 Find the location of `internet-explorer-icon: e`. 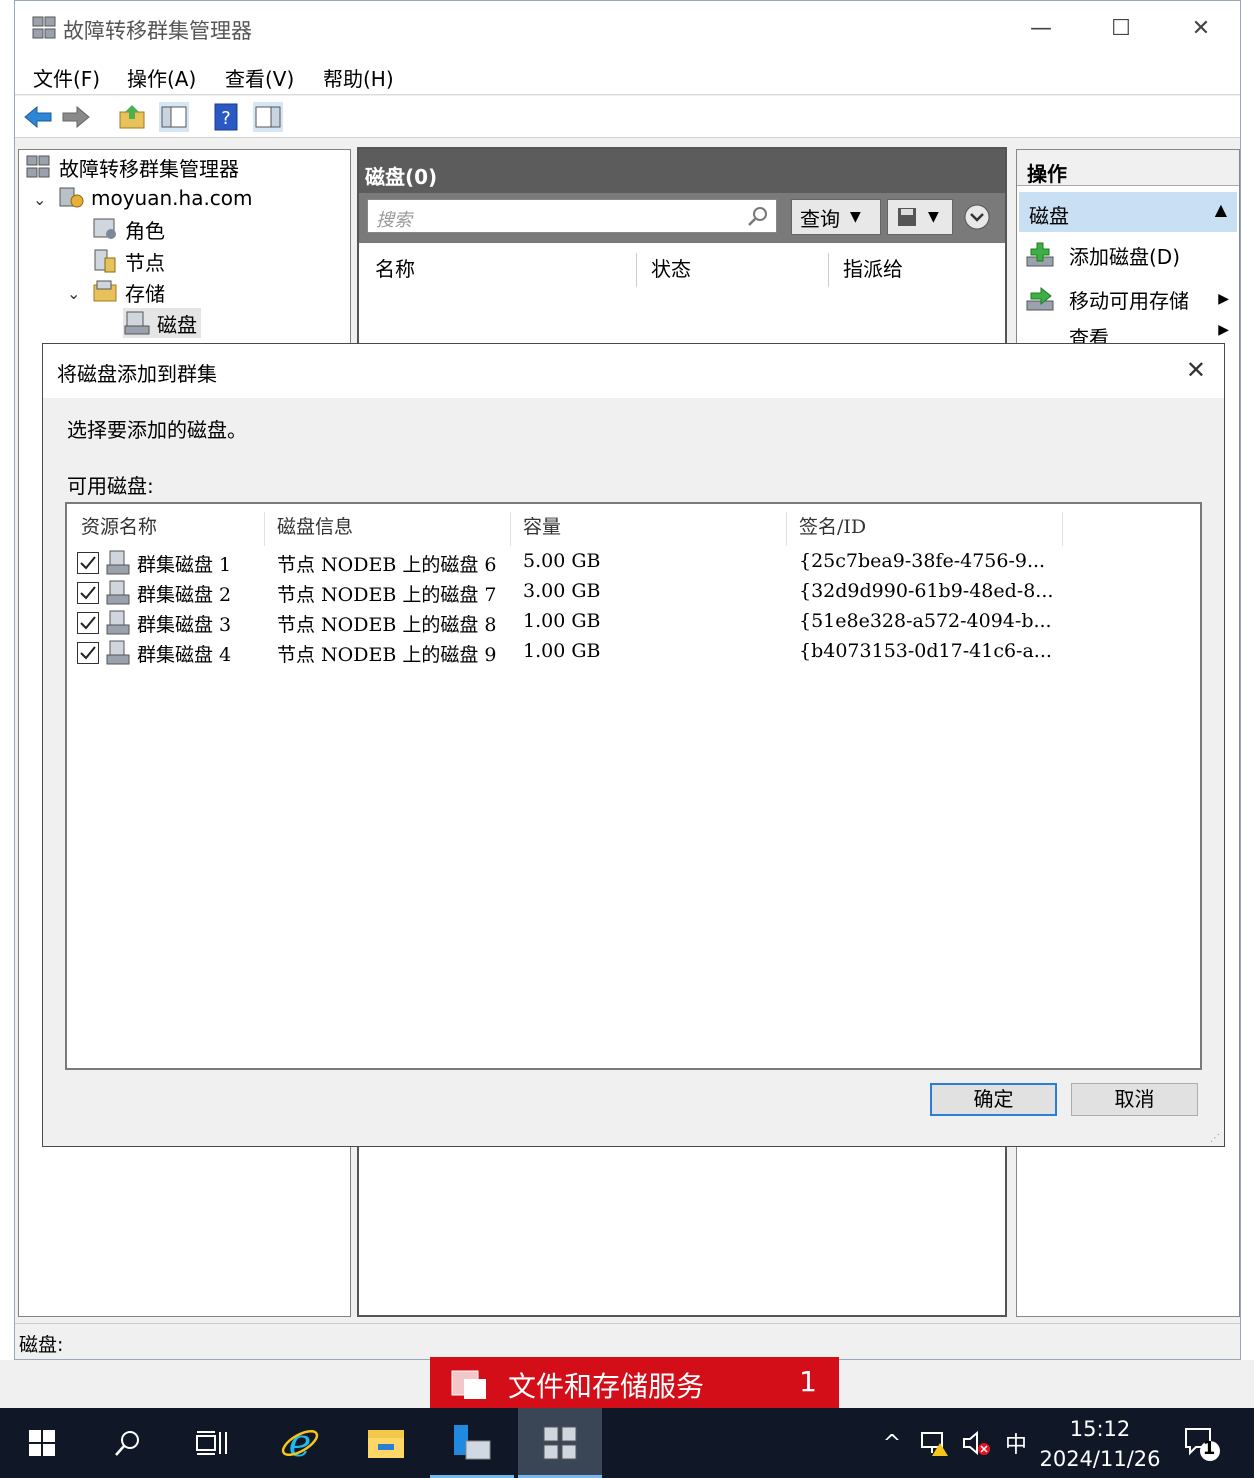

internet-explorer-icon: e is located at coordinates (300, 1443).